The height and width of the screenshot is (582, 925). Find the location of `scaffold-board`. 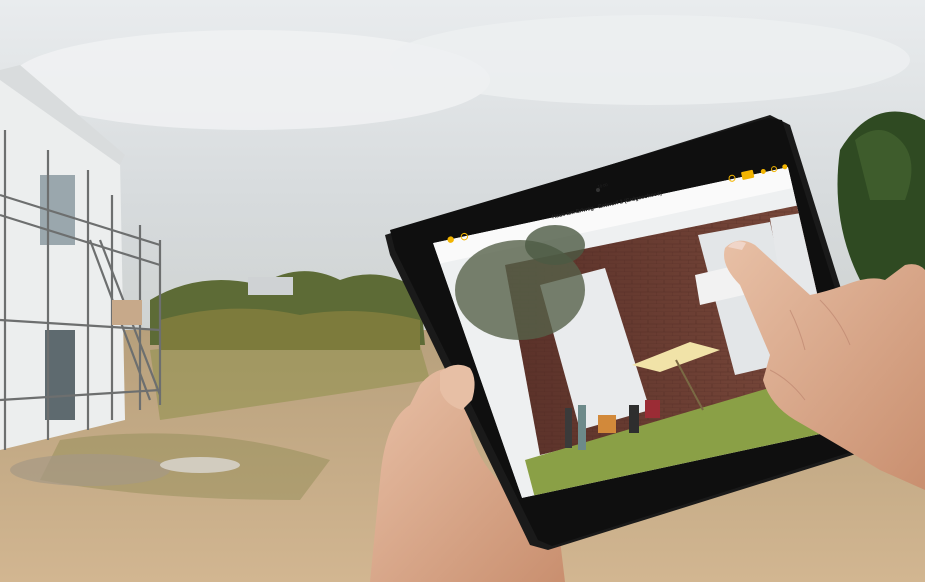

scaffold-board is located at coordinates (127, 312).